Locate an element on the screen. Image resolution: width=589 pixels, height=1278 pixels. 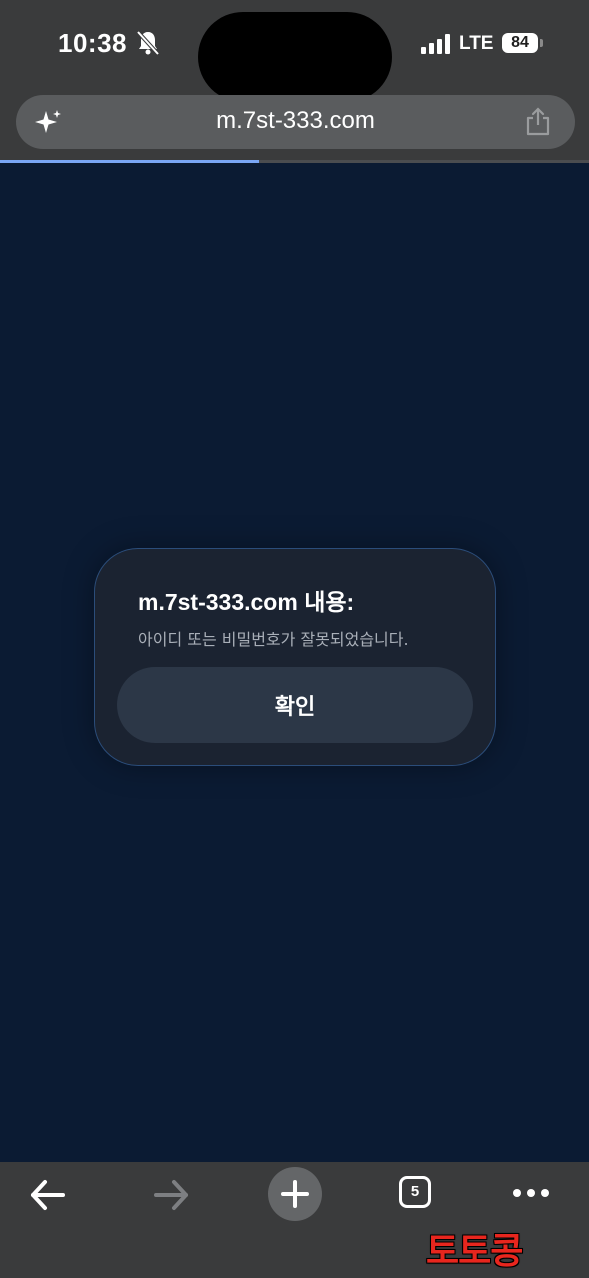
share-icon is located at coordinates (538, 122).